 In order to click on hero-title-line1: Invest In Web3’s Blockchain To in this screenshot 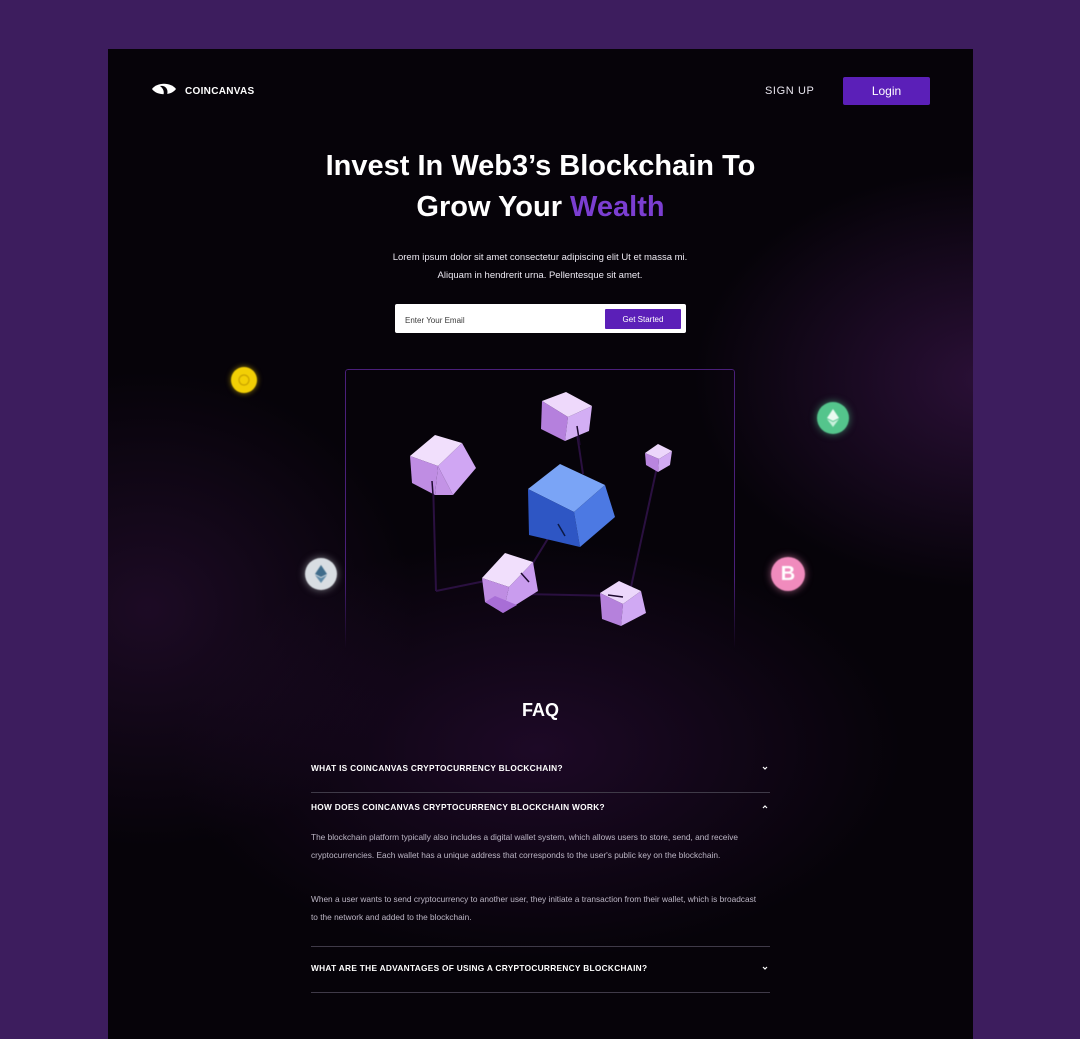, I will do `click(540, 166)`.